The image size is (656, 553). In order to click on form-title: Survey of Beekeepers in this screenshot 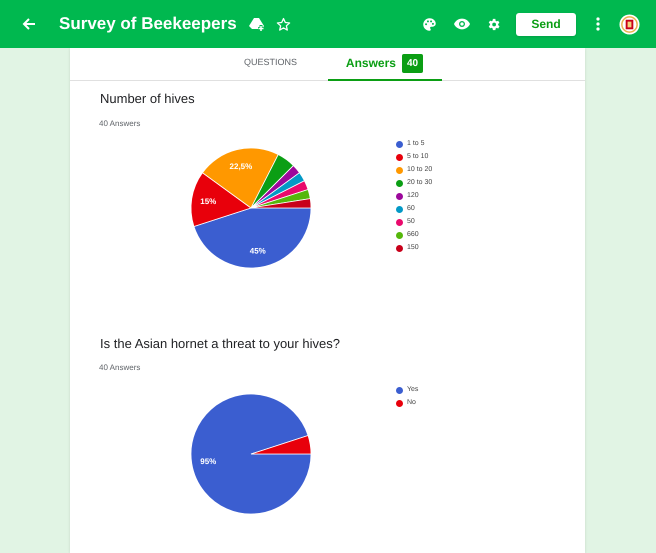, I will do `click(148, 24)`.